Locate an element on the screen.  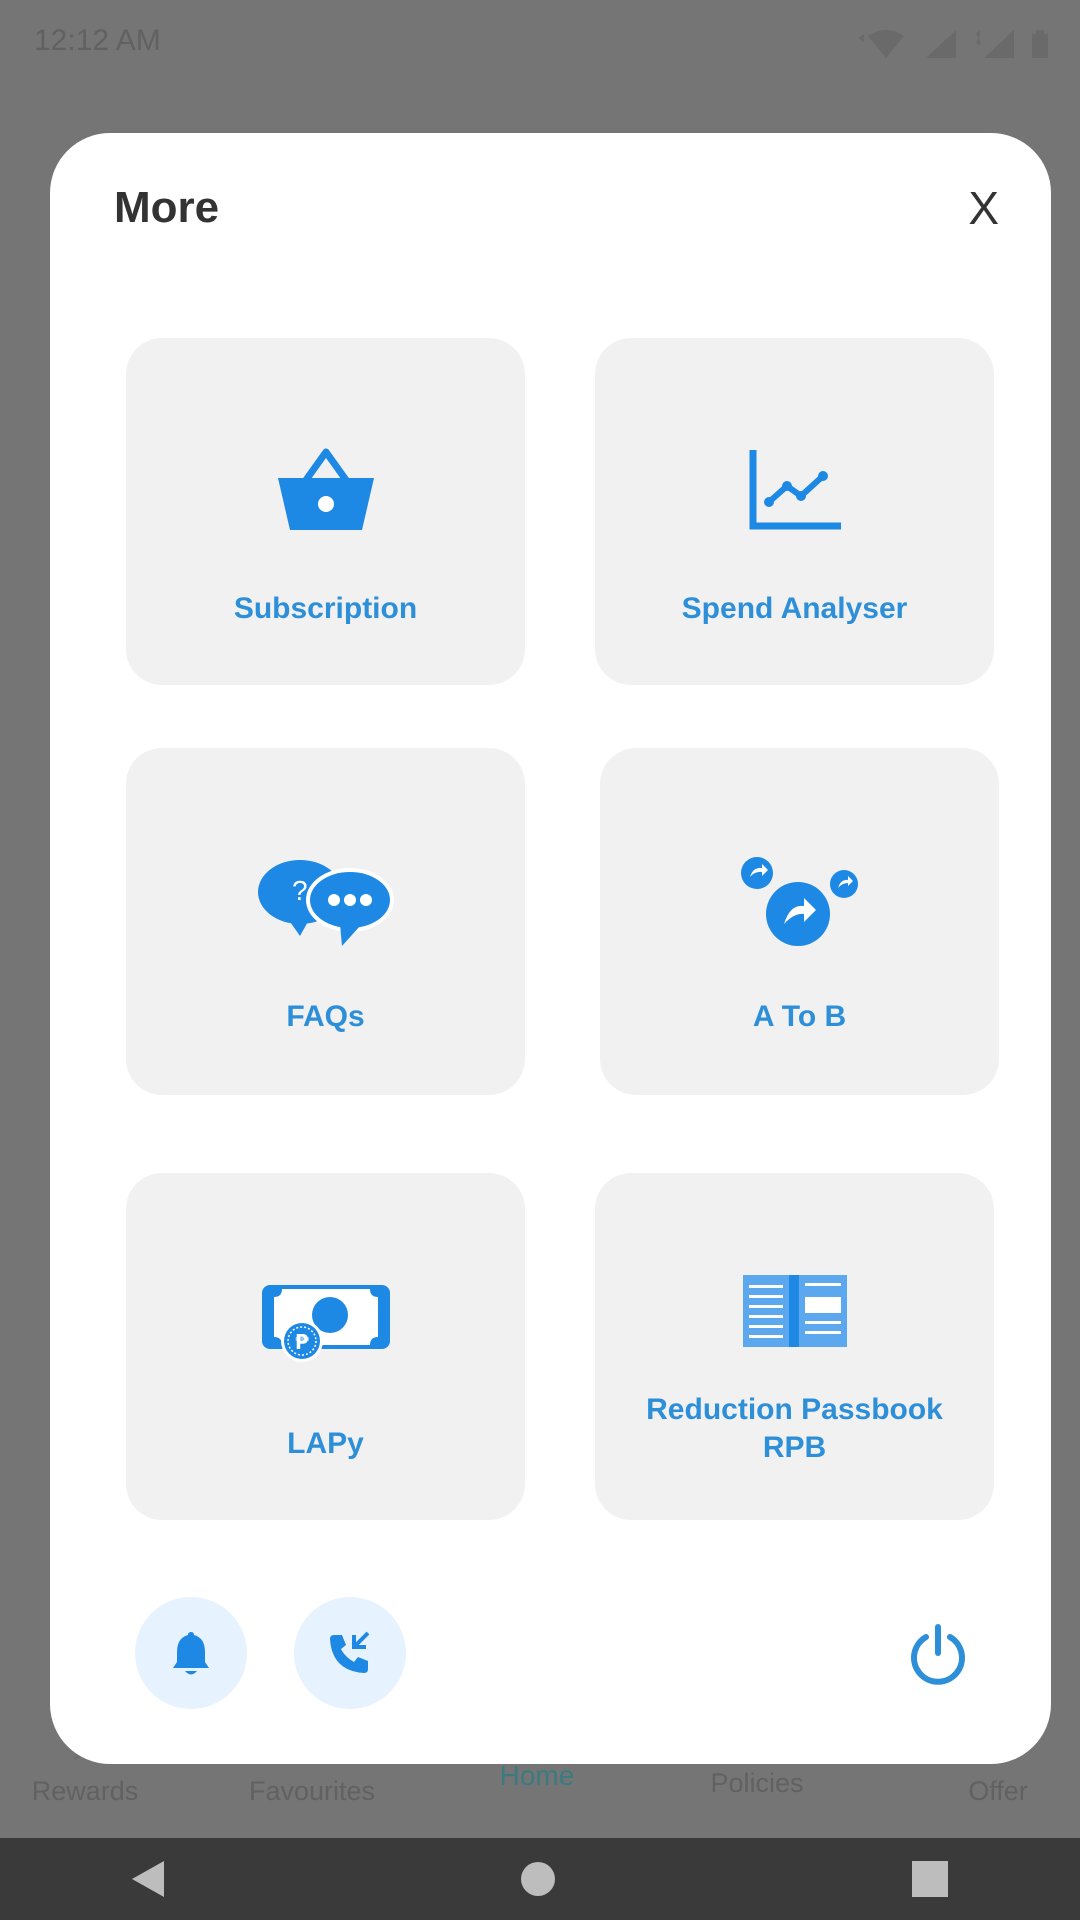
nav-label-favourites: Favourites is located at coordinates (312, 1791).